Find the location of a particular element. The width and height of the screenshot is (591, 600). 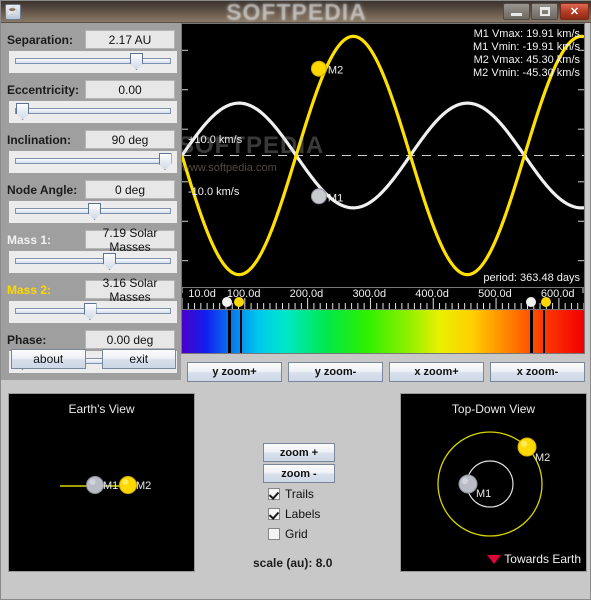

trails-label: Trails is located at coordinates (299, 494).